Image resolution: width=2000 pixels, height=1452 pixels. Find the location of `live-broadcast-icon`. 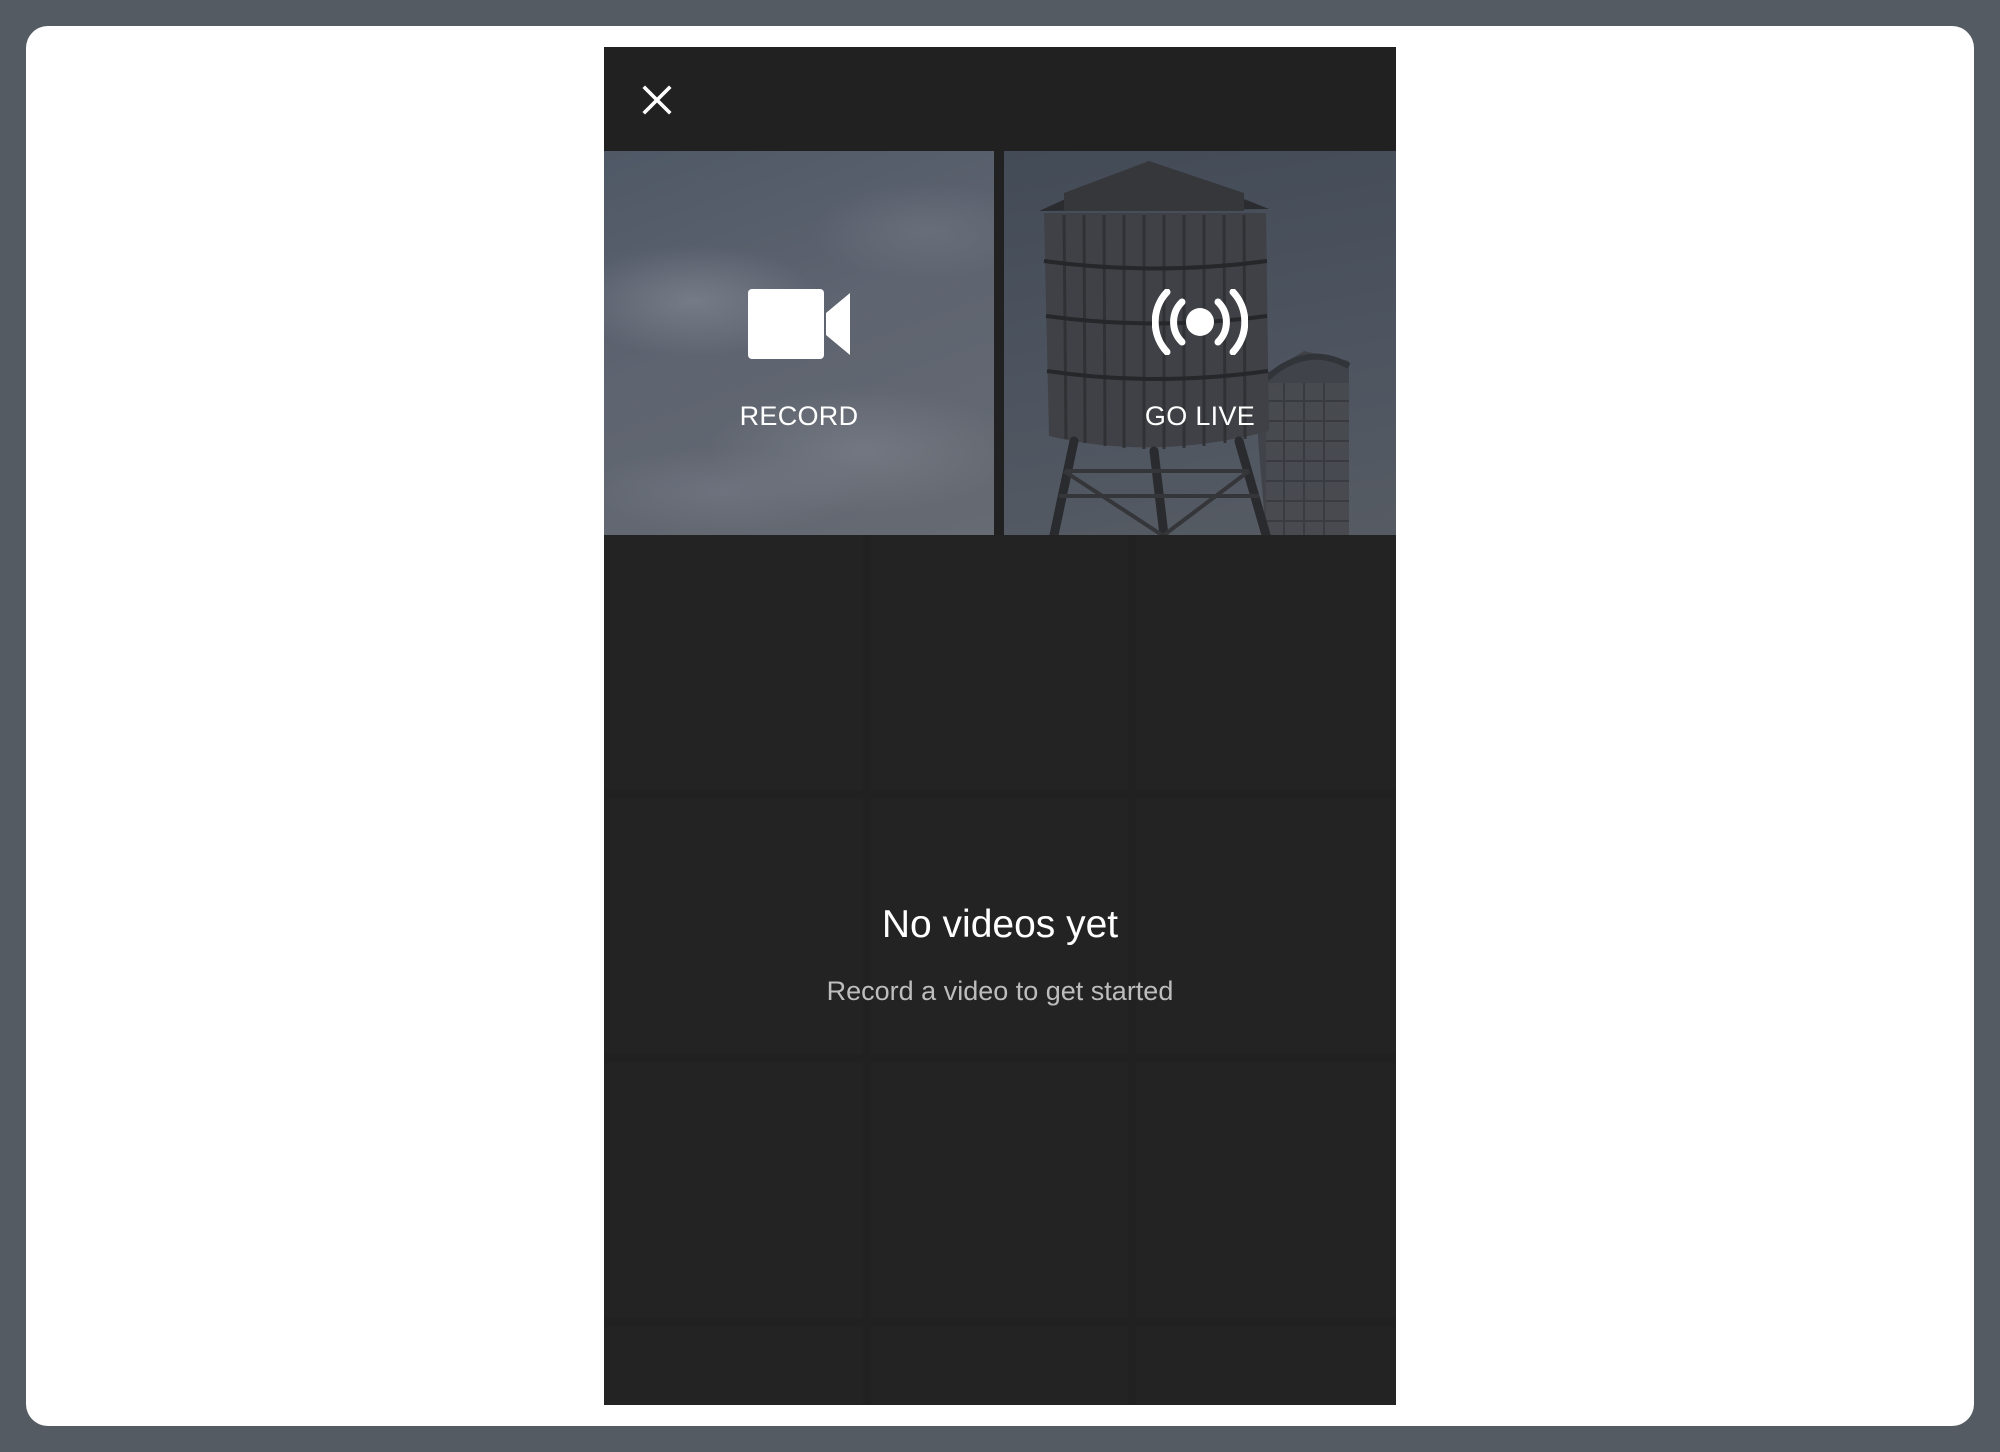

live-broadcast-icon is located at coordinates (1200, 322).